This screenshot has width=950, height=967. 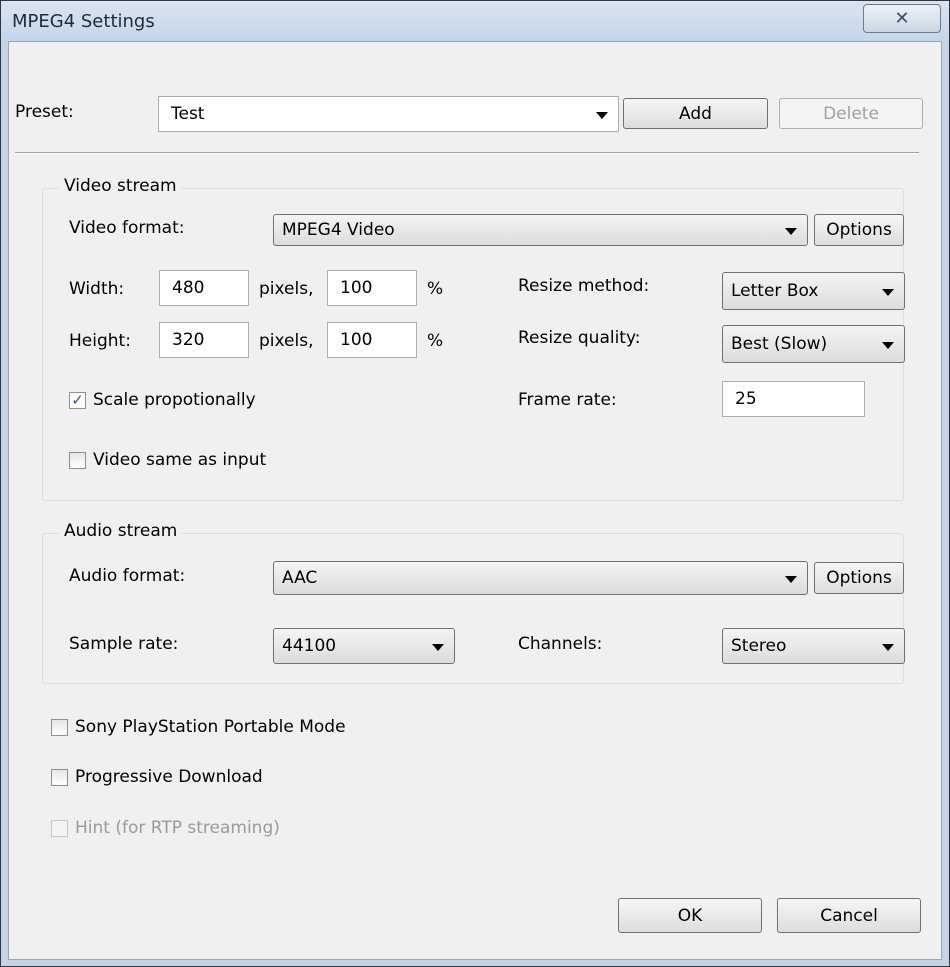 What do you see at coordinates (59, 777) in the screenshot?
I see `progressive-download-checkbox` at bounding box center [59, 777].